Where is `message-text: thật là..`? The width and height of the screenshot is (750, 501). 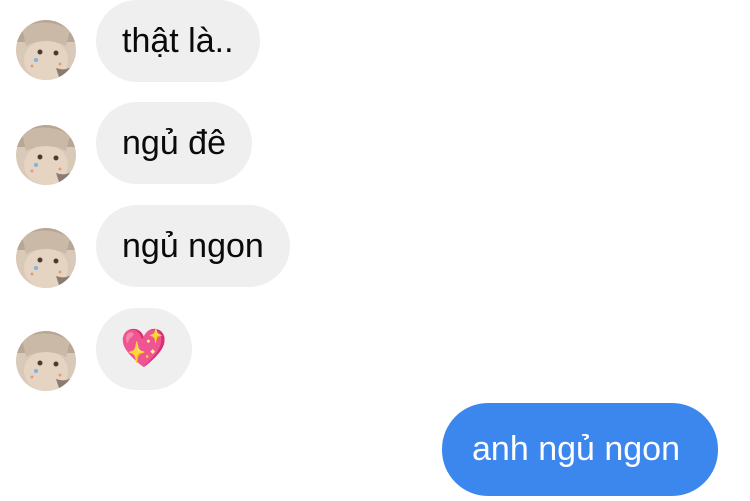
message-text: thật là.. is located at coordinates (178, 40).